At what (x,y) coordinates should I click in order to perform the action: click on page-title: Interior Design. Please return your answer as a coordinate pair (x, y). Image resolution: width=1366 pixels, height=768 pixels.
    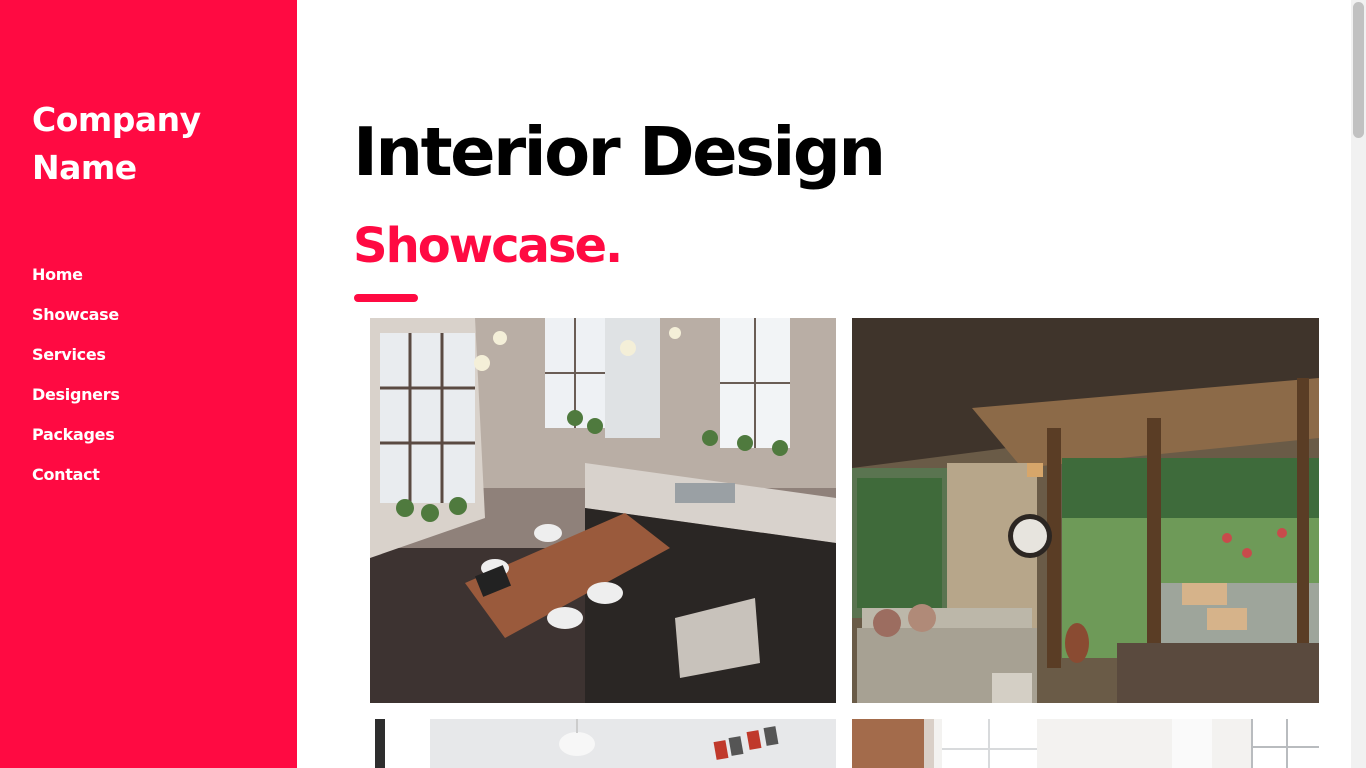
    Looking at the image, I should click on (619, 152).